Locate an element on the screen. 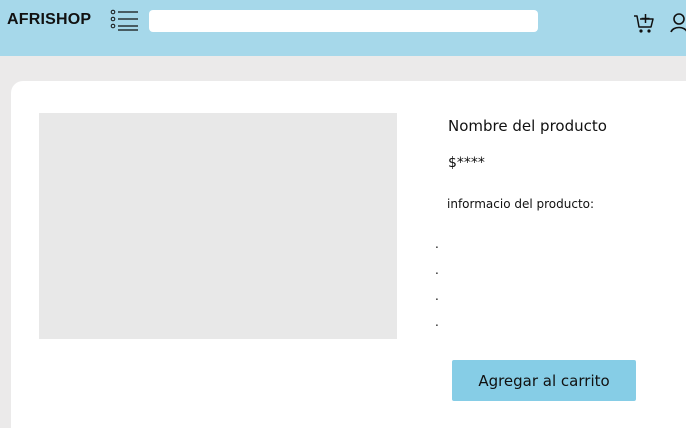 The width and height of the screenshot is (686, 428). add-to-cart-button: Agregar al carrito is located at coordinates (544, 380).